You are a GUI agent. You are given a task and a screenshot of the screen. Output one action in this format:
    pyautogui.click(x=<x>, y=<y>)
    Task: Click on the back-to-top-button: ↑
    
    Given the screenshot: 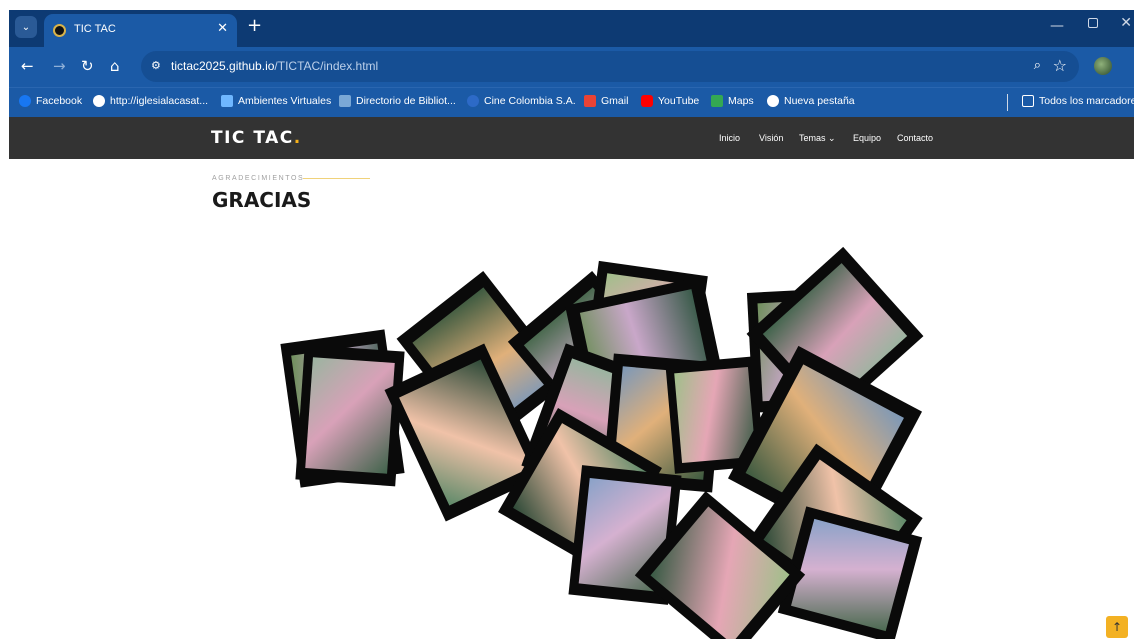 What is the action you would take?
    pyautogui.click(x=1117, y=627)
    